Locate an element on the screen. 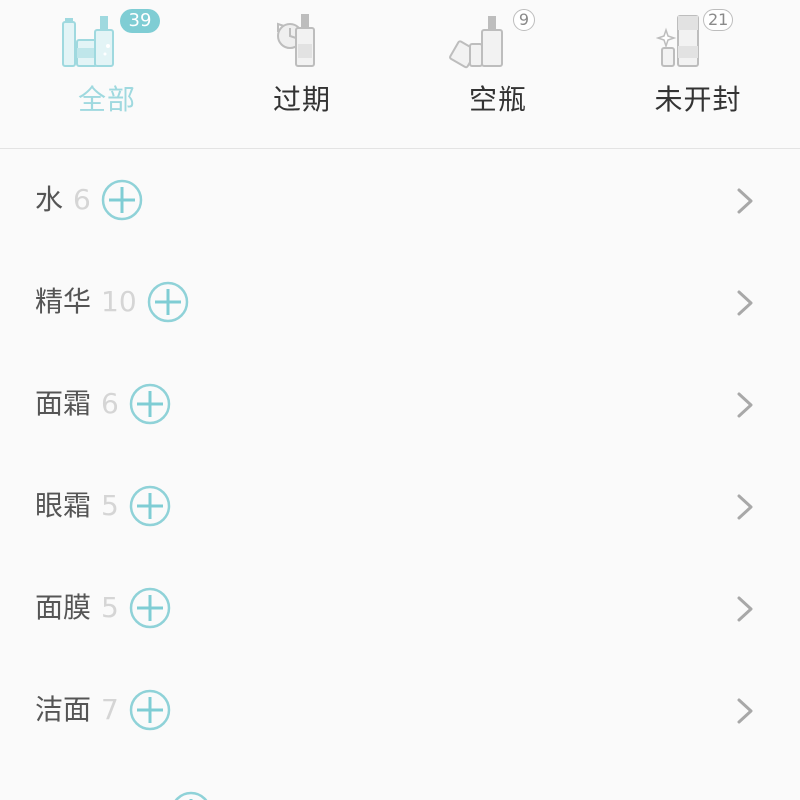 This screenshot has width=800, height=800. category-name: 眼霜 is located at coordinates (63, 505).